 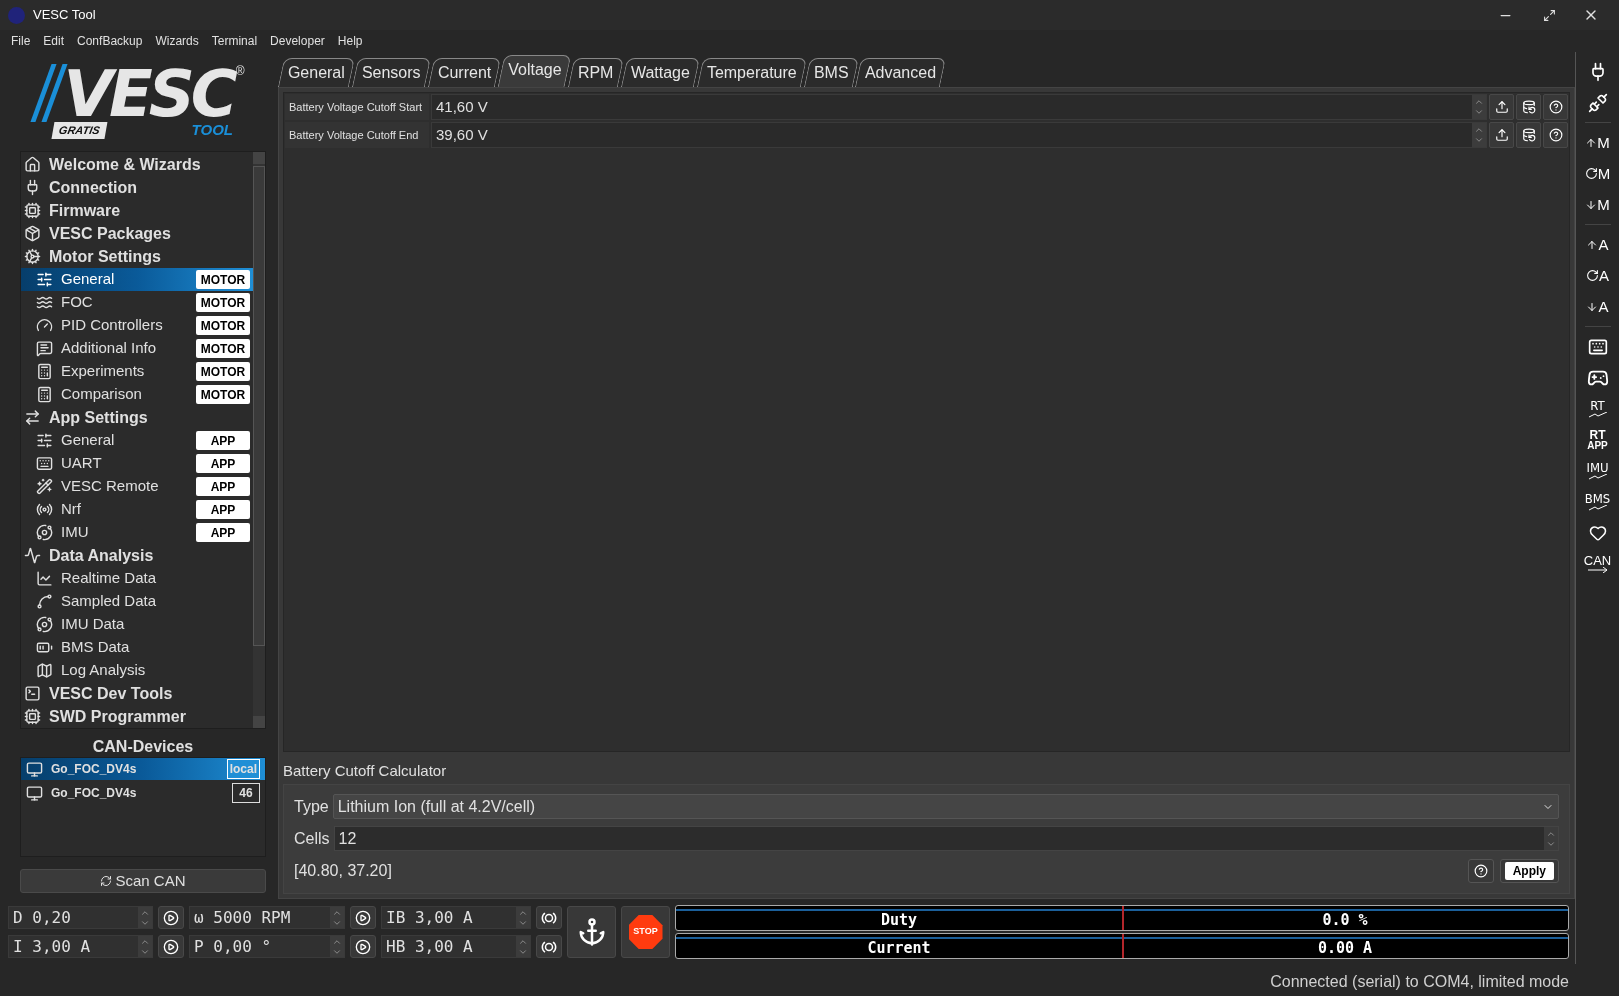 What do you see at coordinates (44, 394) in the screenshot?
I see `calculator-icon` at bounding box center [44, 394].